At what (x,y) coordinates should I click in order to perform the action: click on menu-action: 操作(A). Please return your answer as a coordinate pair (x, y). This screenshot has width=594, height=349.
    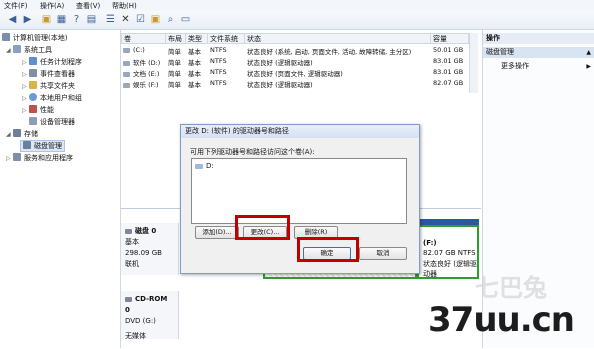
    Looking at the image, I should click on (52, 6).